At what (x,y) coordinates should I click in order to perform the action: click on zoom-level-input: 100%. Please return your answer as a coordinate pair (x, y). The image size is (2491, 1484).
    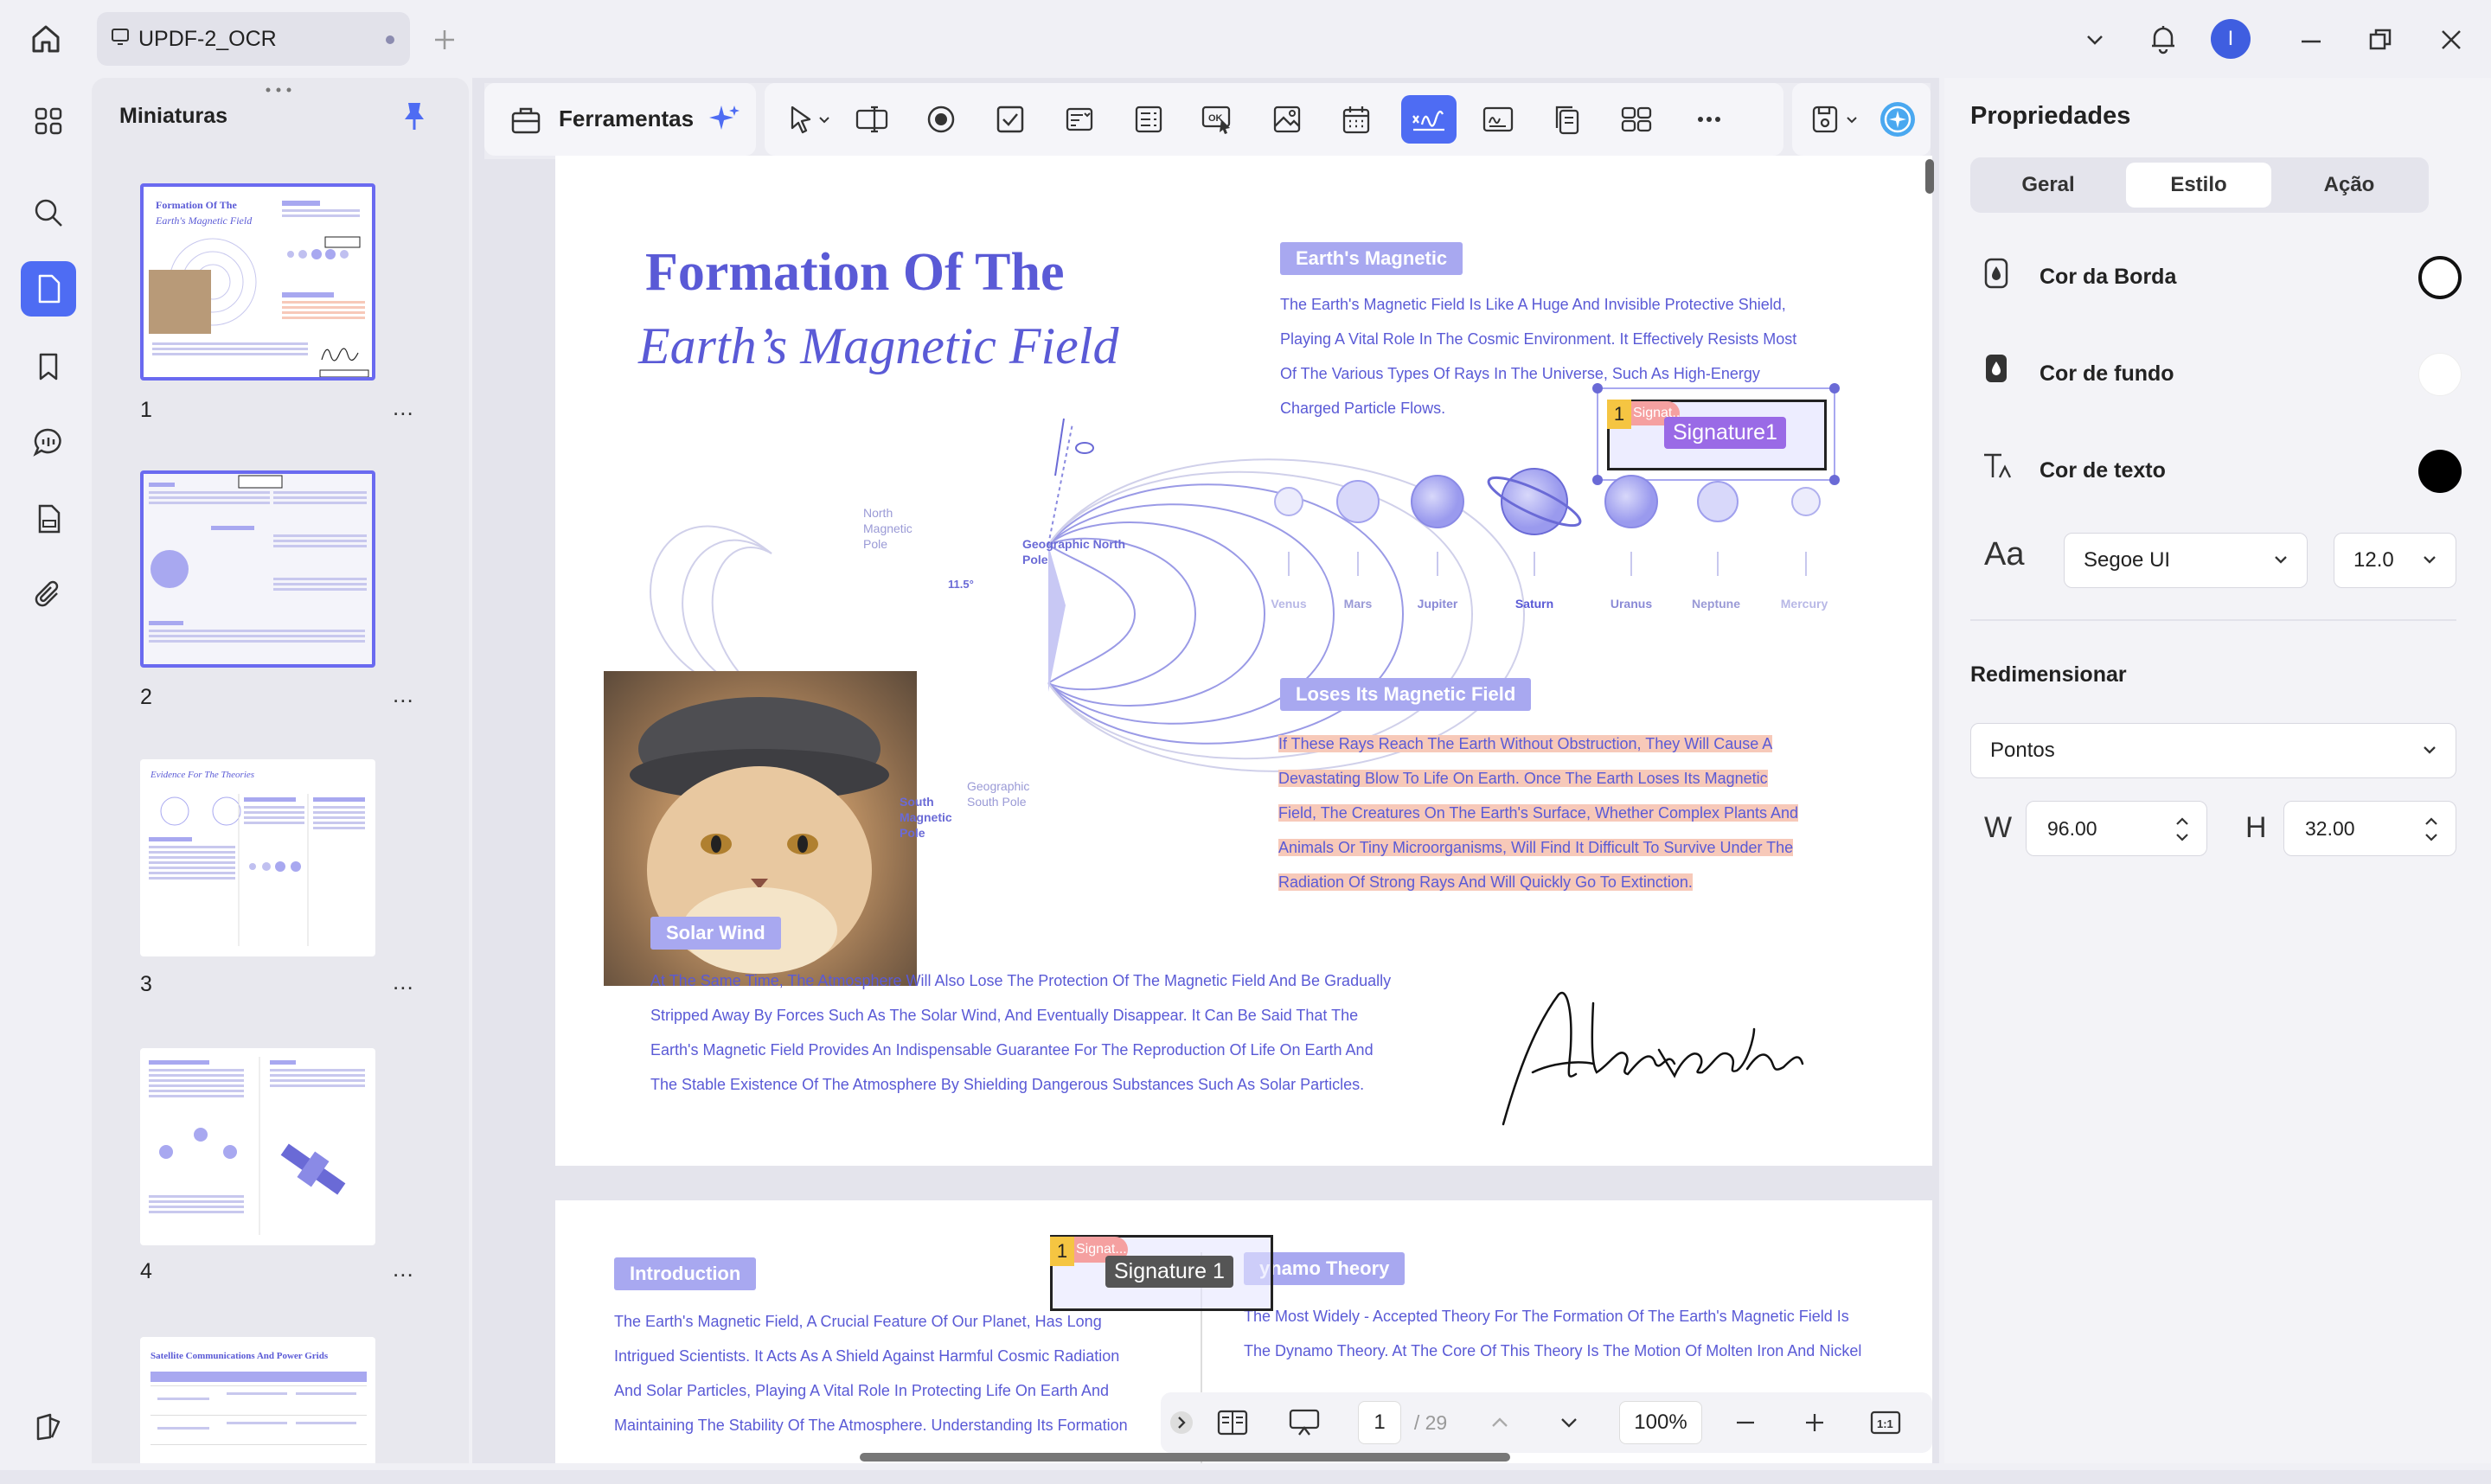
    Looking at the image, I should click on (1660, 1422).